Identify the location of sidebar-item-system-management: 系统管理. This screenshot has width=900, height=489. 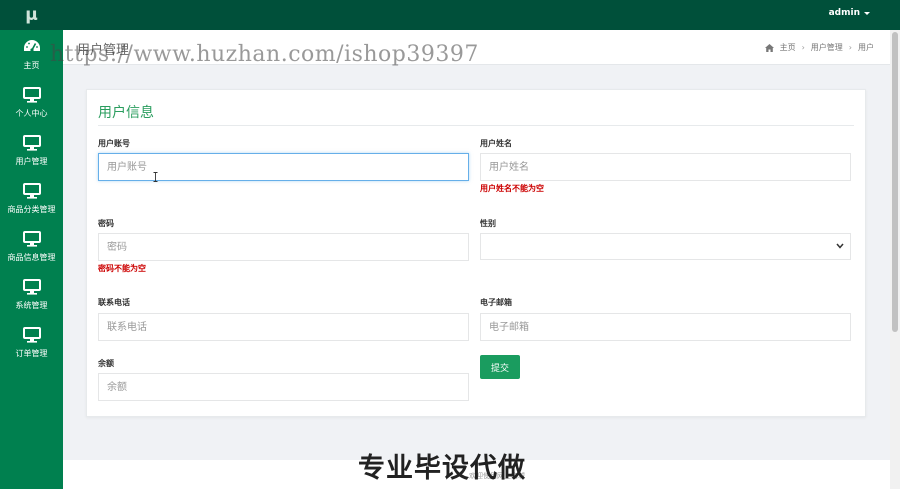
(31, 294).